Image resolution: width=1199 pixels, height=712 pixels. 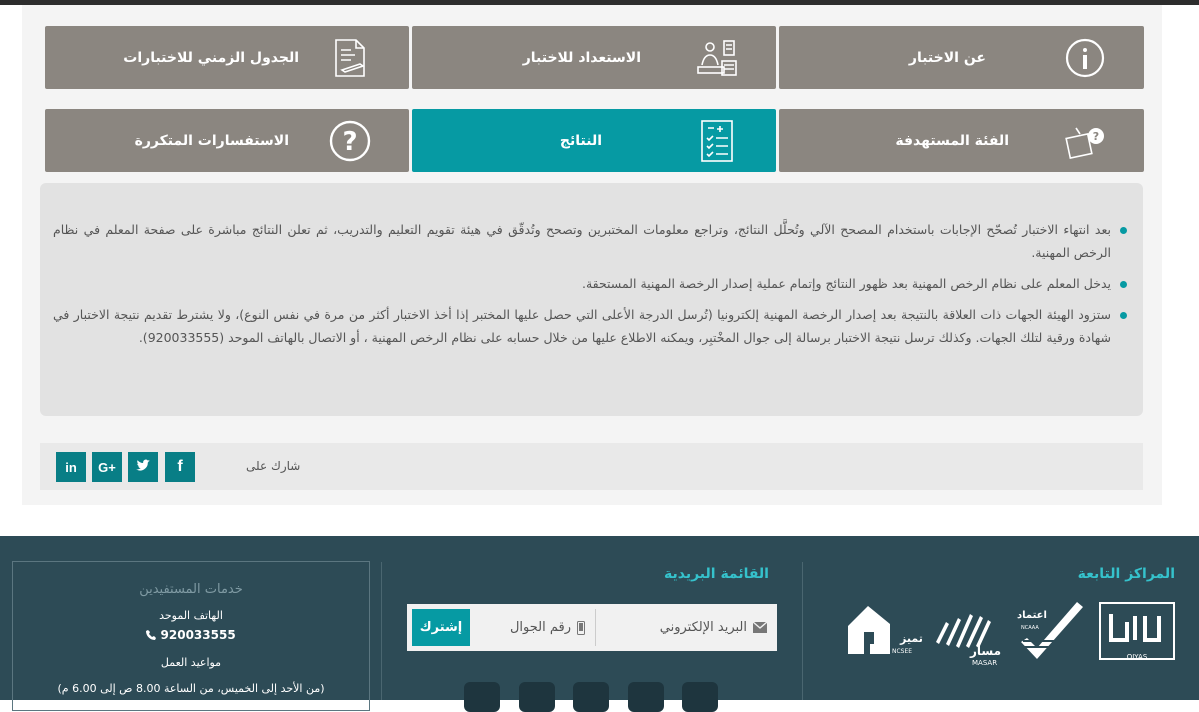 What do you see at coordinates (1030, 628) in the screenshot?
I see `etimad-logo-subtext: NCAAA` at bounding box center [1030, 628].